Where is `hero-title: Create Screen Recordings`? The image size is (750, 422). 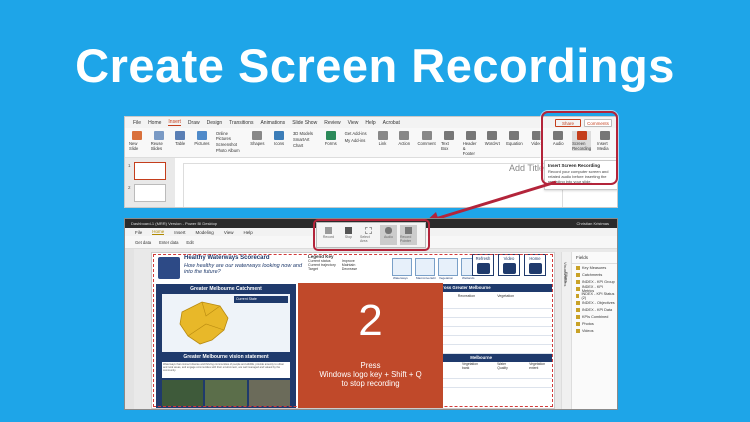 hero-title: Create Screen Recordings is located at coordinates (375, 65).